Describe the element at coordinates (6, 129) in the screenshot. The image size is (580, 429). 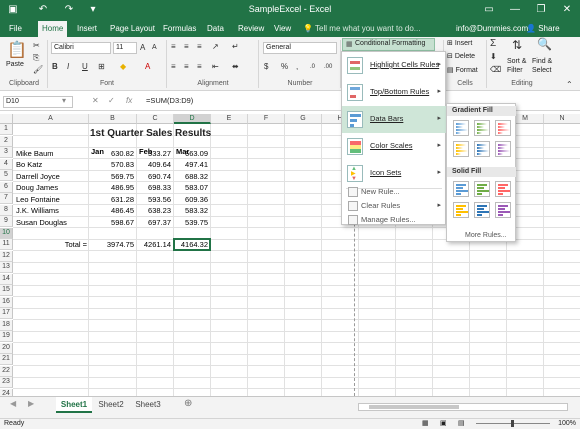
I see `row-header: 1` at that location.